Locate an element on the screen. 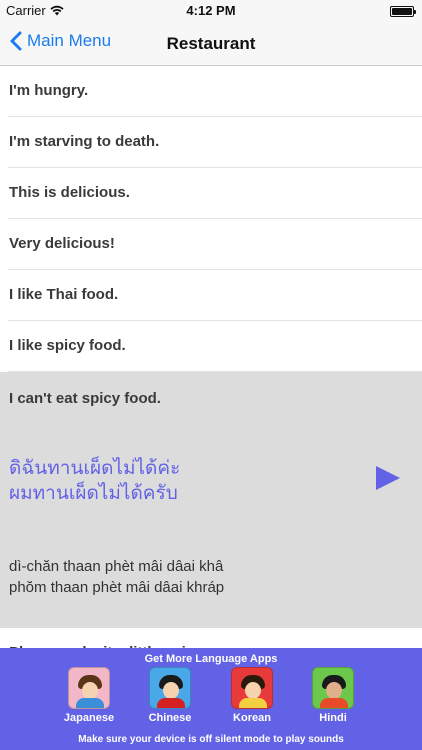 The height and width of the screenshot is (750, 422). phrase-text: I'm starving to death. is located at coordinates (84, 141).